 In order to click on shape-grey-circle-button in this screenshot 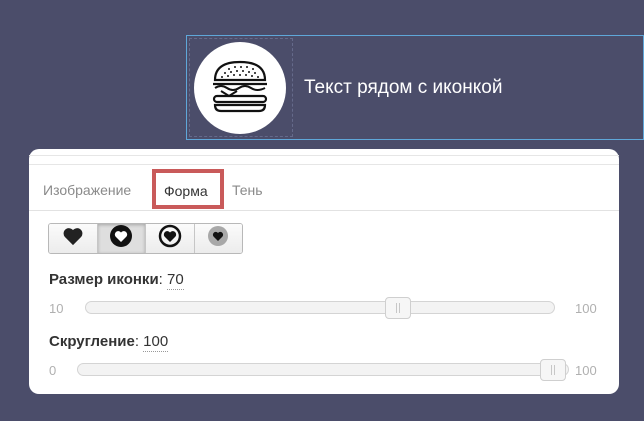, I will do `click(218, 238)`.